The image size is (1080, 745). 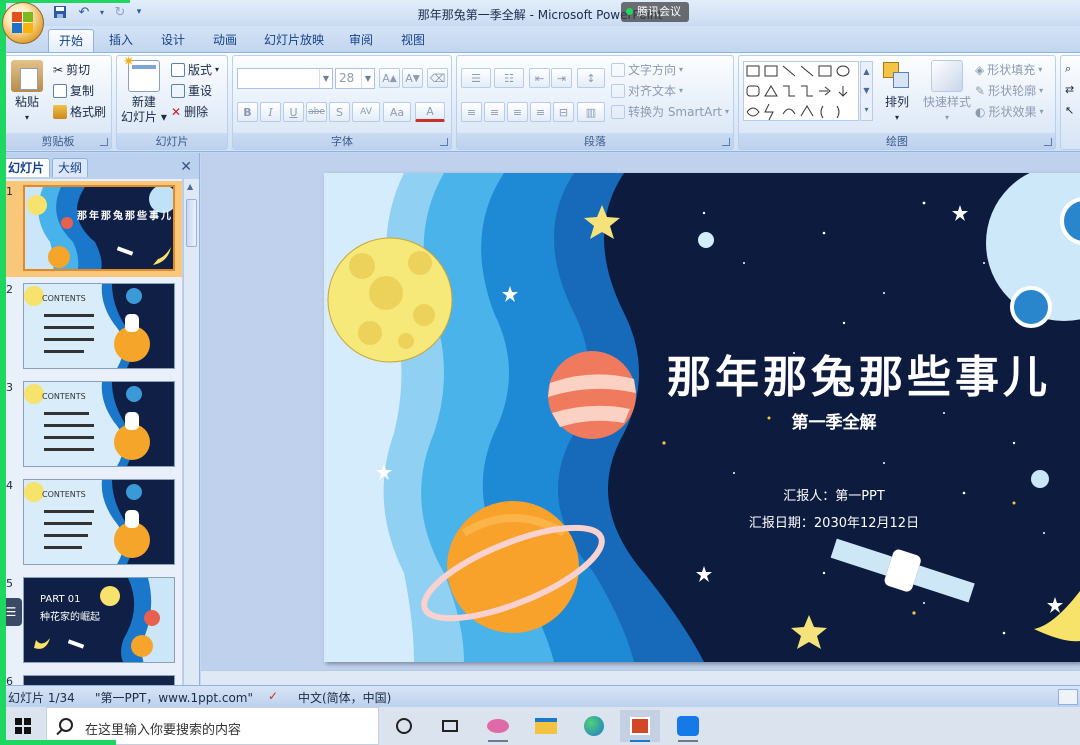 What do you see at coordinates (344, 697) in the screenshot?
I see `language-indicator: 中文(简体，中国)` at bounding box center [344, 697].